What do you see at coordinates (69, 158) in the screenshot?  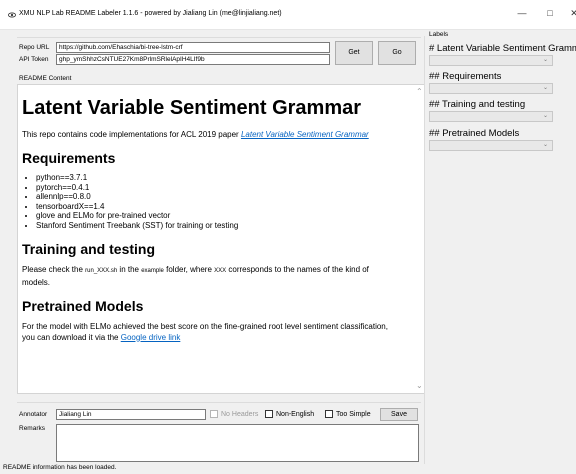 I see `requirements-heading: Requirements` at bounding box center [69, 158].